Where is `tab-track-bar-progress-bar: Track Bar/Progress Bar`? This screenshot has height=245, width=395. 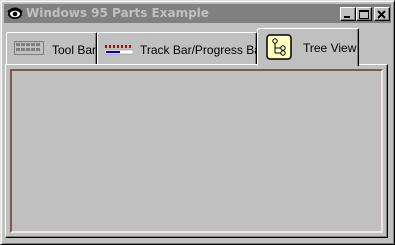 tab-track-bar-progress-bar: Track Bar/Progress Bar is located at coordinates (181, 49).